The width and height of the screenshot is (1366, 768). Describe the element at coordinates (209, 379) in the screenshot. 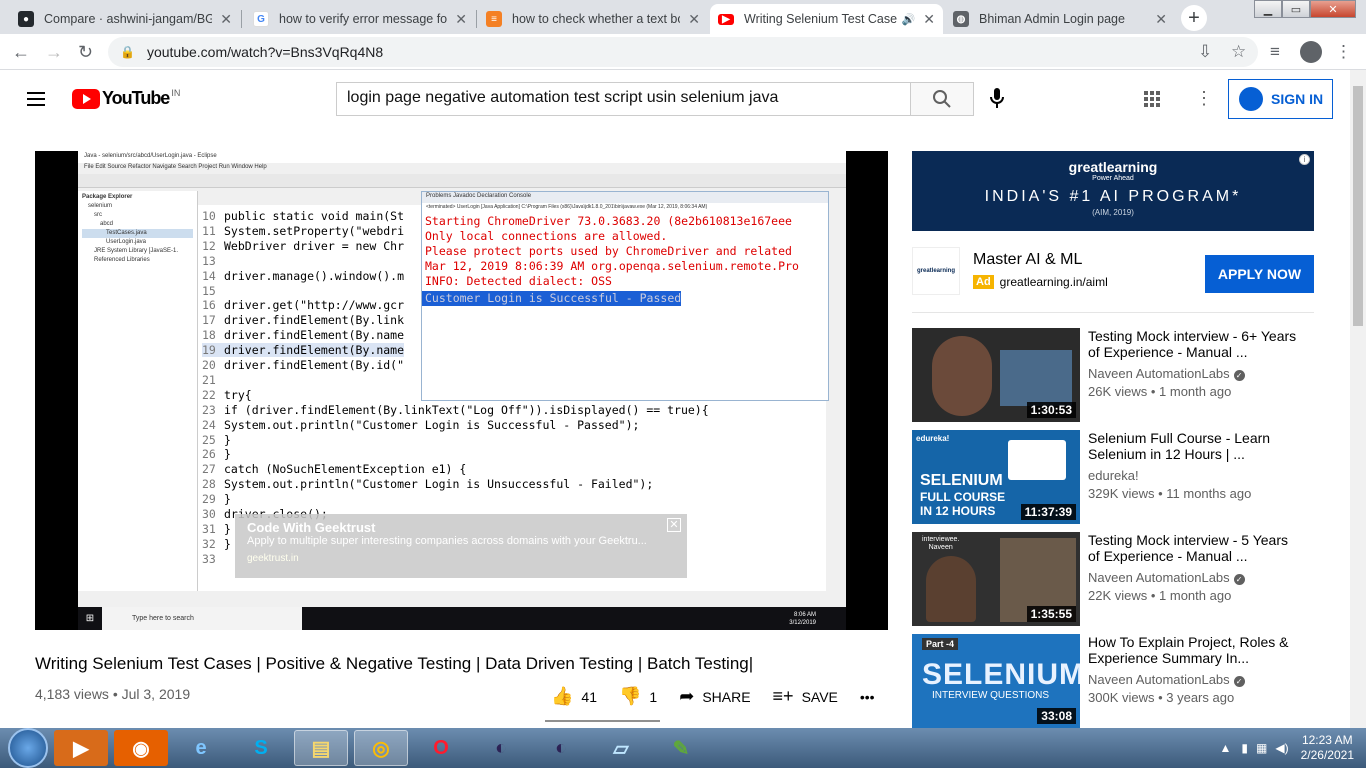

I see `line-number: 21` at that location.